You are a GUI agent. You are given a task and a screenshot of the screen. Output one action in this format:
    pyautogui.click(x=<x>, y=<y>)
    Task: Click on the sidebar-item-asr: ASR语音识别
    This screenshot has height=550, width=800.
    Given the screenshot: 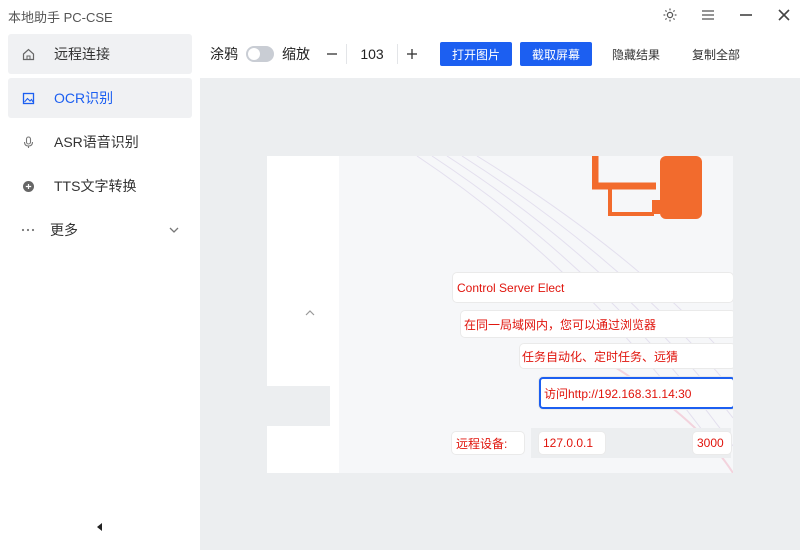 What is the action you would take?
    pyautogui.click(x=100, y=142)
    